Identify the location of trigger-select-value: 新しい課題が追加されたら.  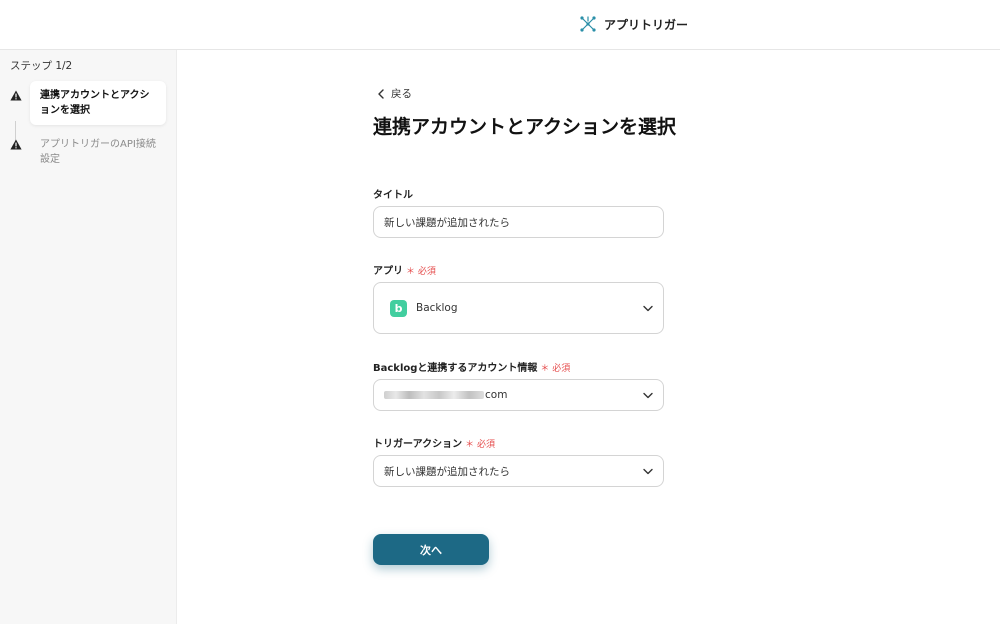
(447, 471).